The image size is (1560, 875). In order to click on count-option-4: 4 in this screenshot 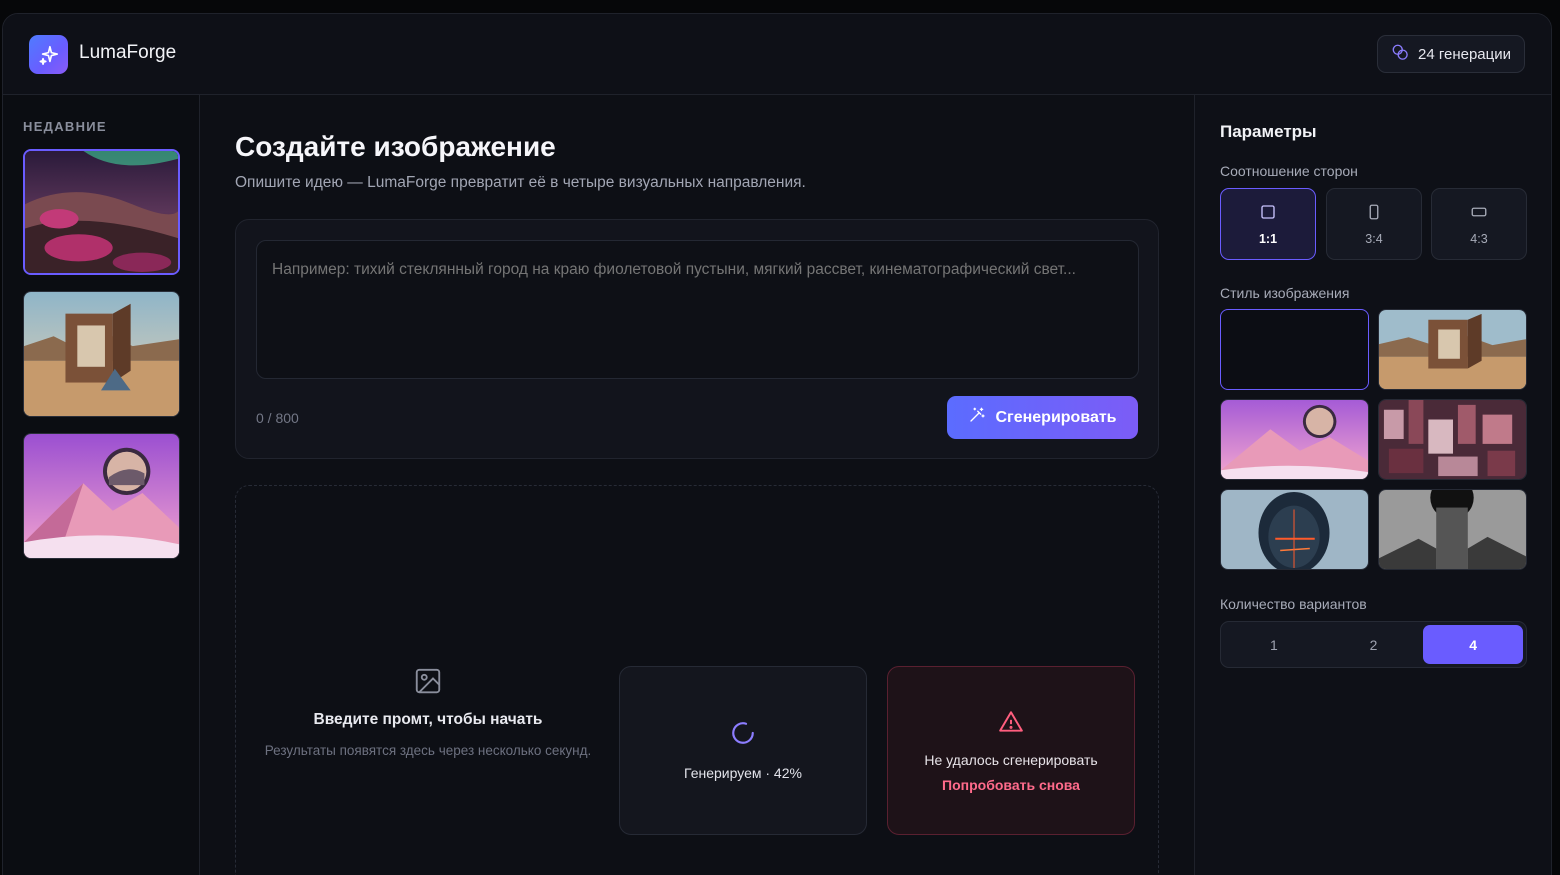, I will do `click(1473, 644)`.